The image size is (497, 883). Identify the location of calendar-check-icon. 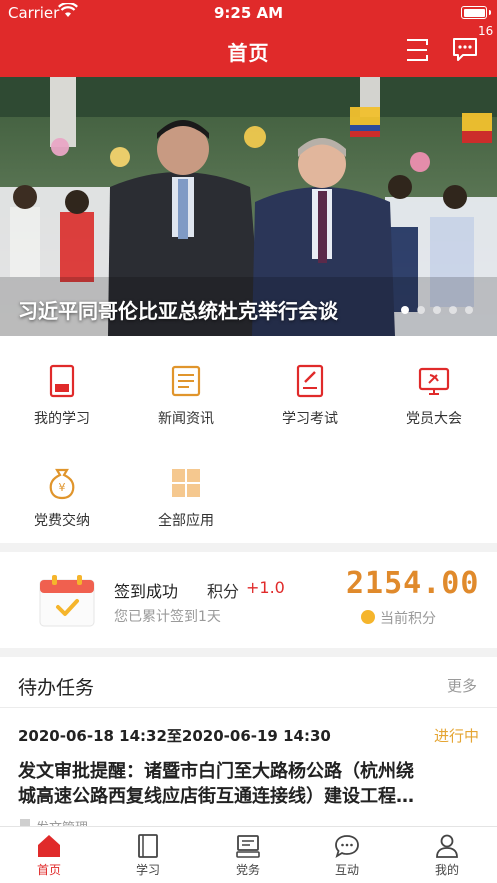
(67, 601).